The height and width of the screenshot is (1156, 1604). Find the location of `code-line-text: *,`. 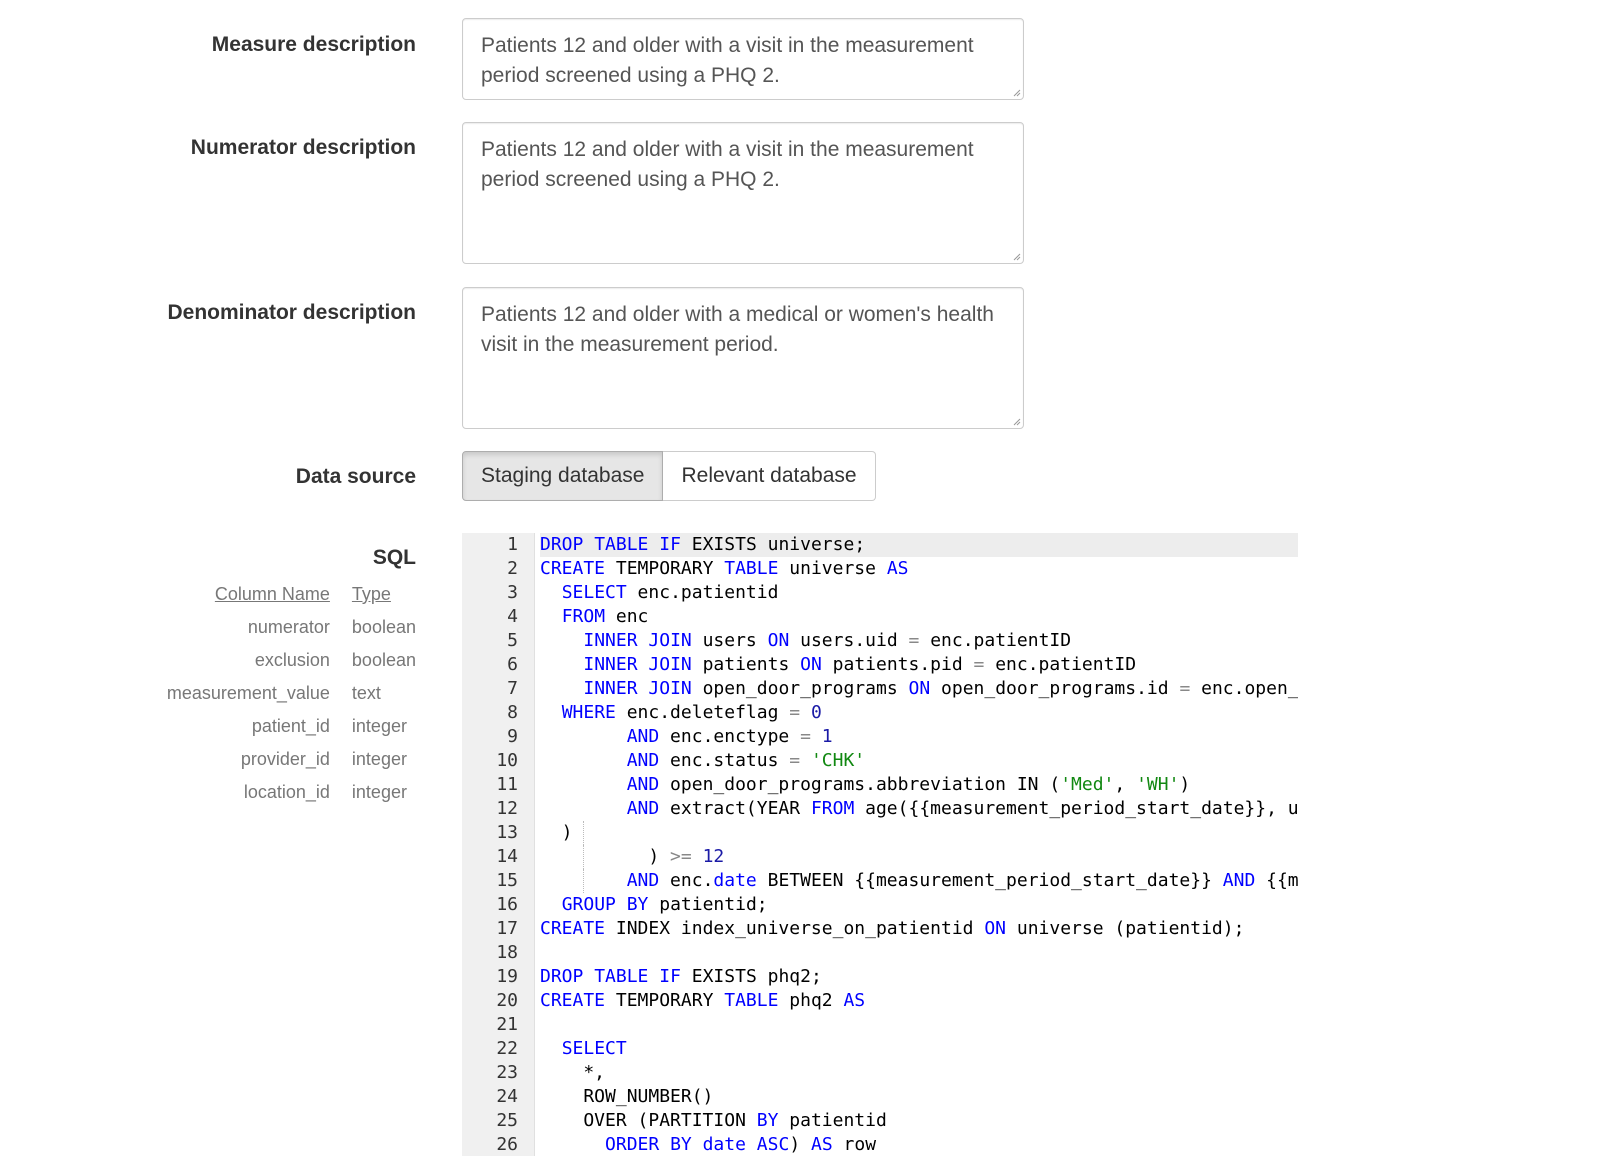

code-line-text: *, is located at coordinates (573, 1072).